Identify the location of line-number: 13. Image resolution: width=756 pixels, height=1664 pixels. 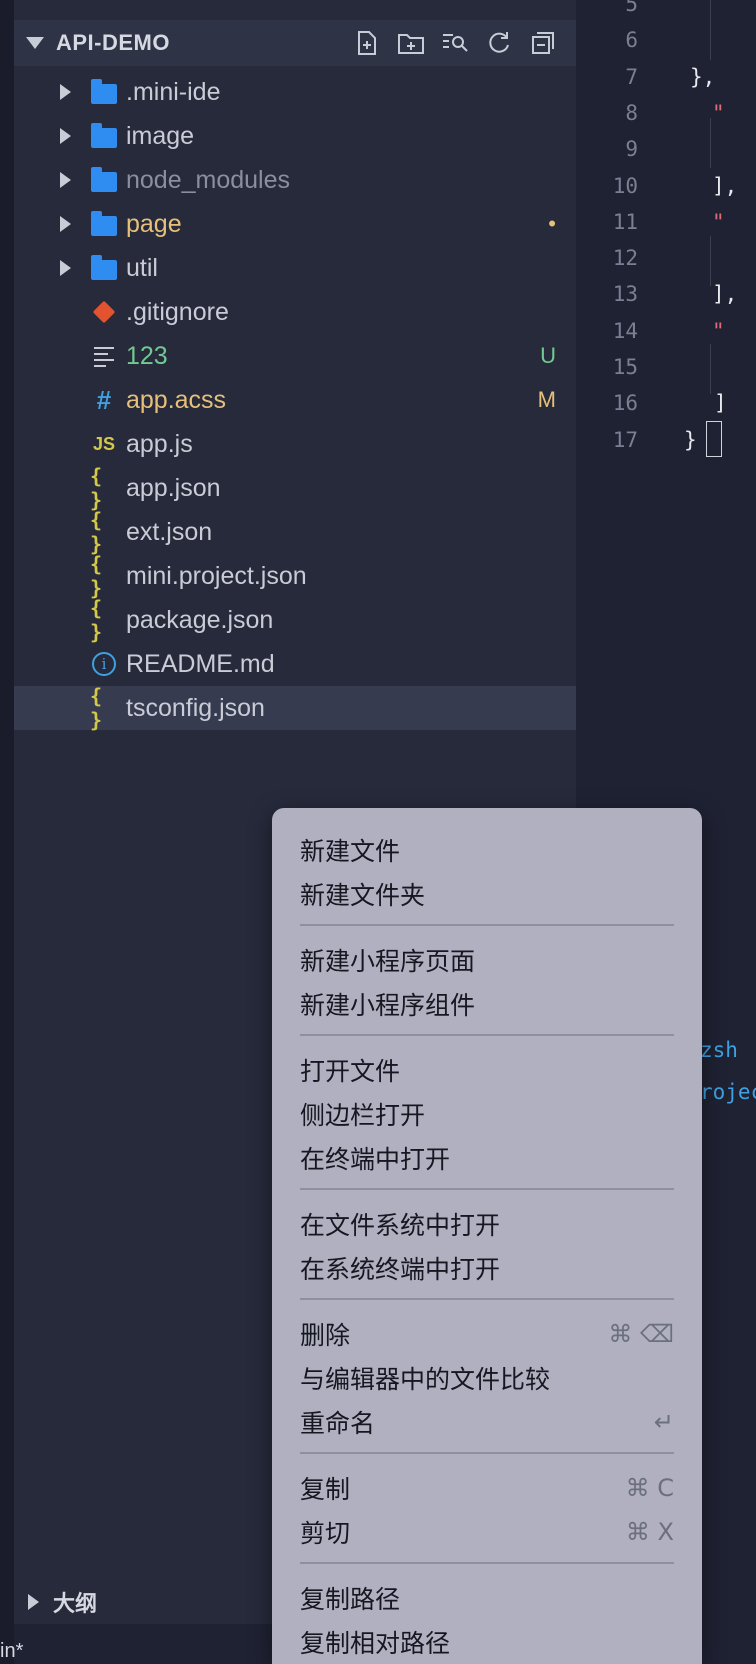
(625, 294).